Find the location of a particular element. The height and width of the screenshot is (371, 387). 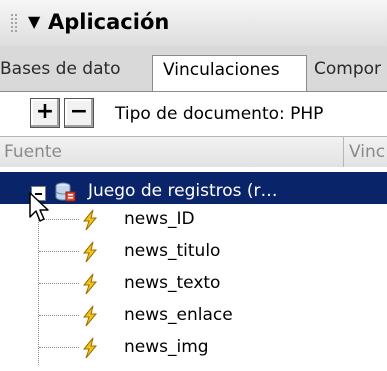

tab-bar: Bases de dato Compor Vinculaciones is located at coordinates (193, 69).